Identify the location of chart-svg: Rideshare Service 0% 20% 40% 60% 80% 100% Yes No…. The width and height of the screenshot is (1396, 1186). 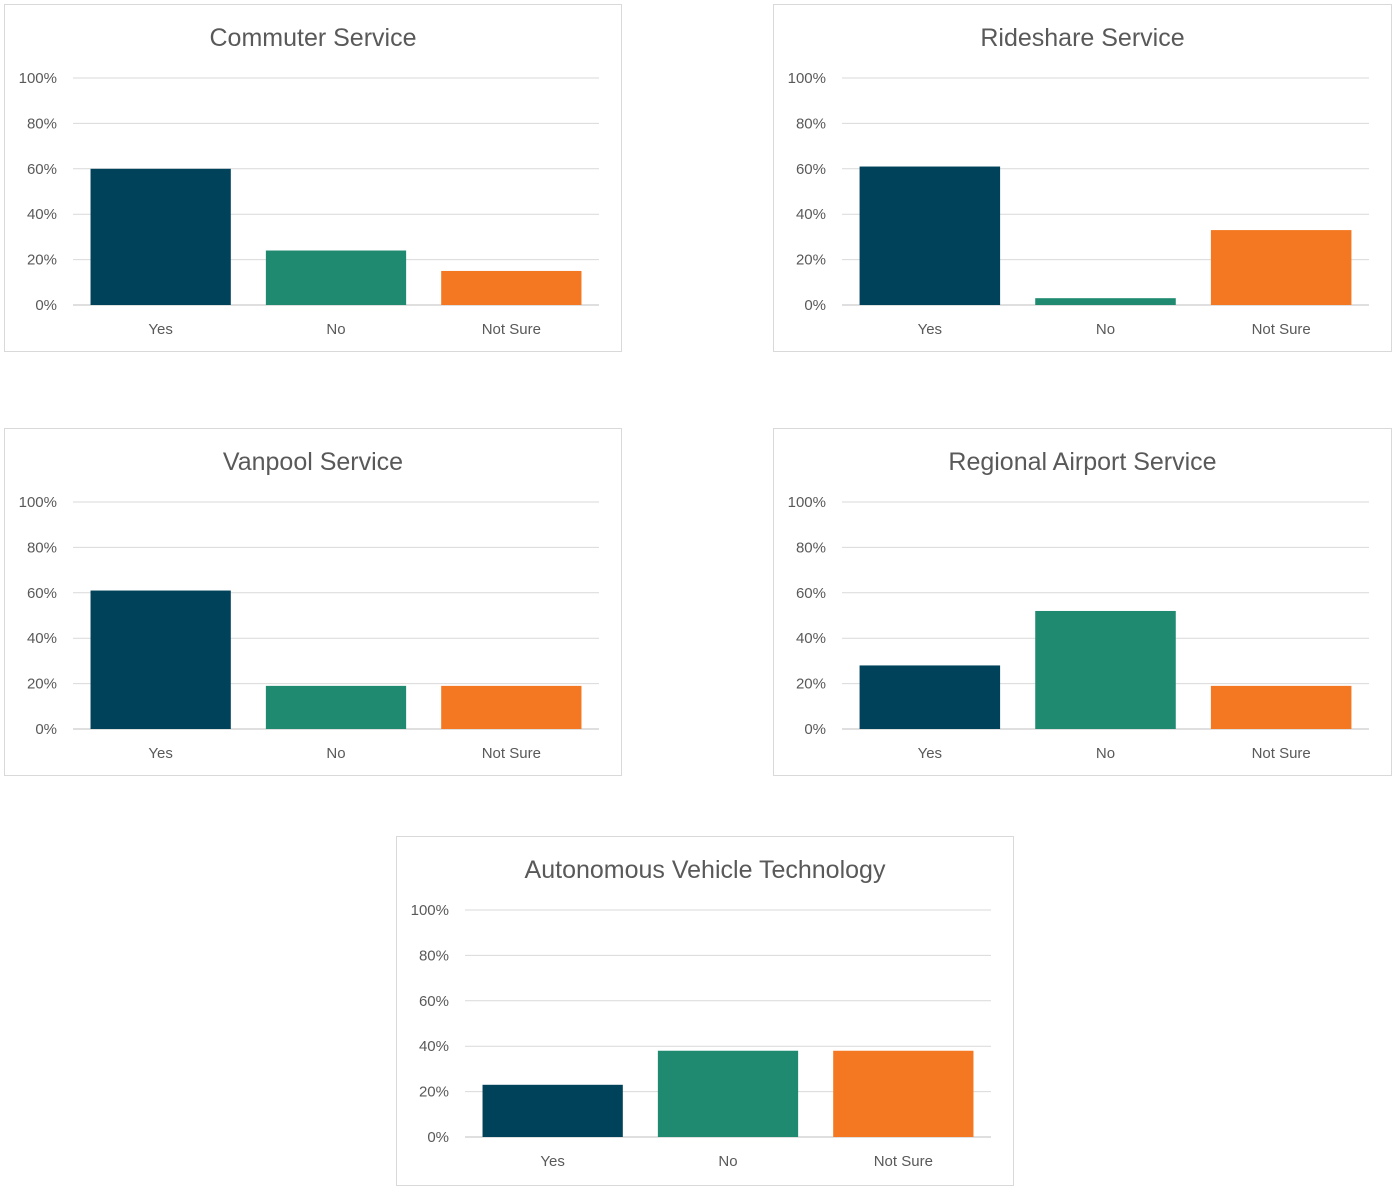
(1078, 181).